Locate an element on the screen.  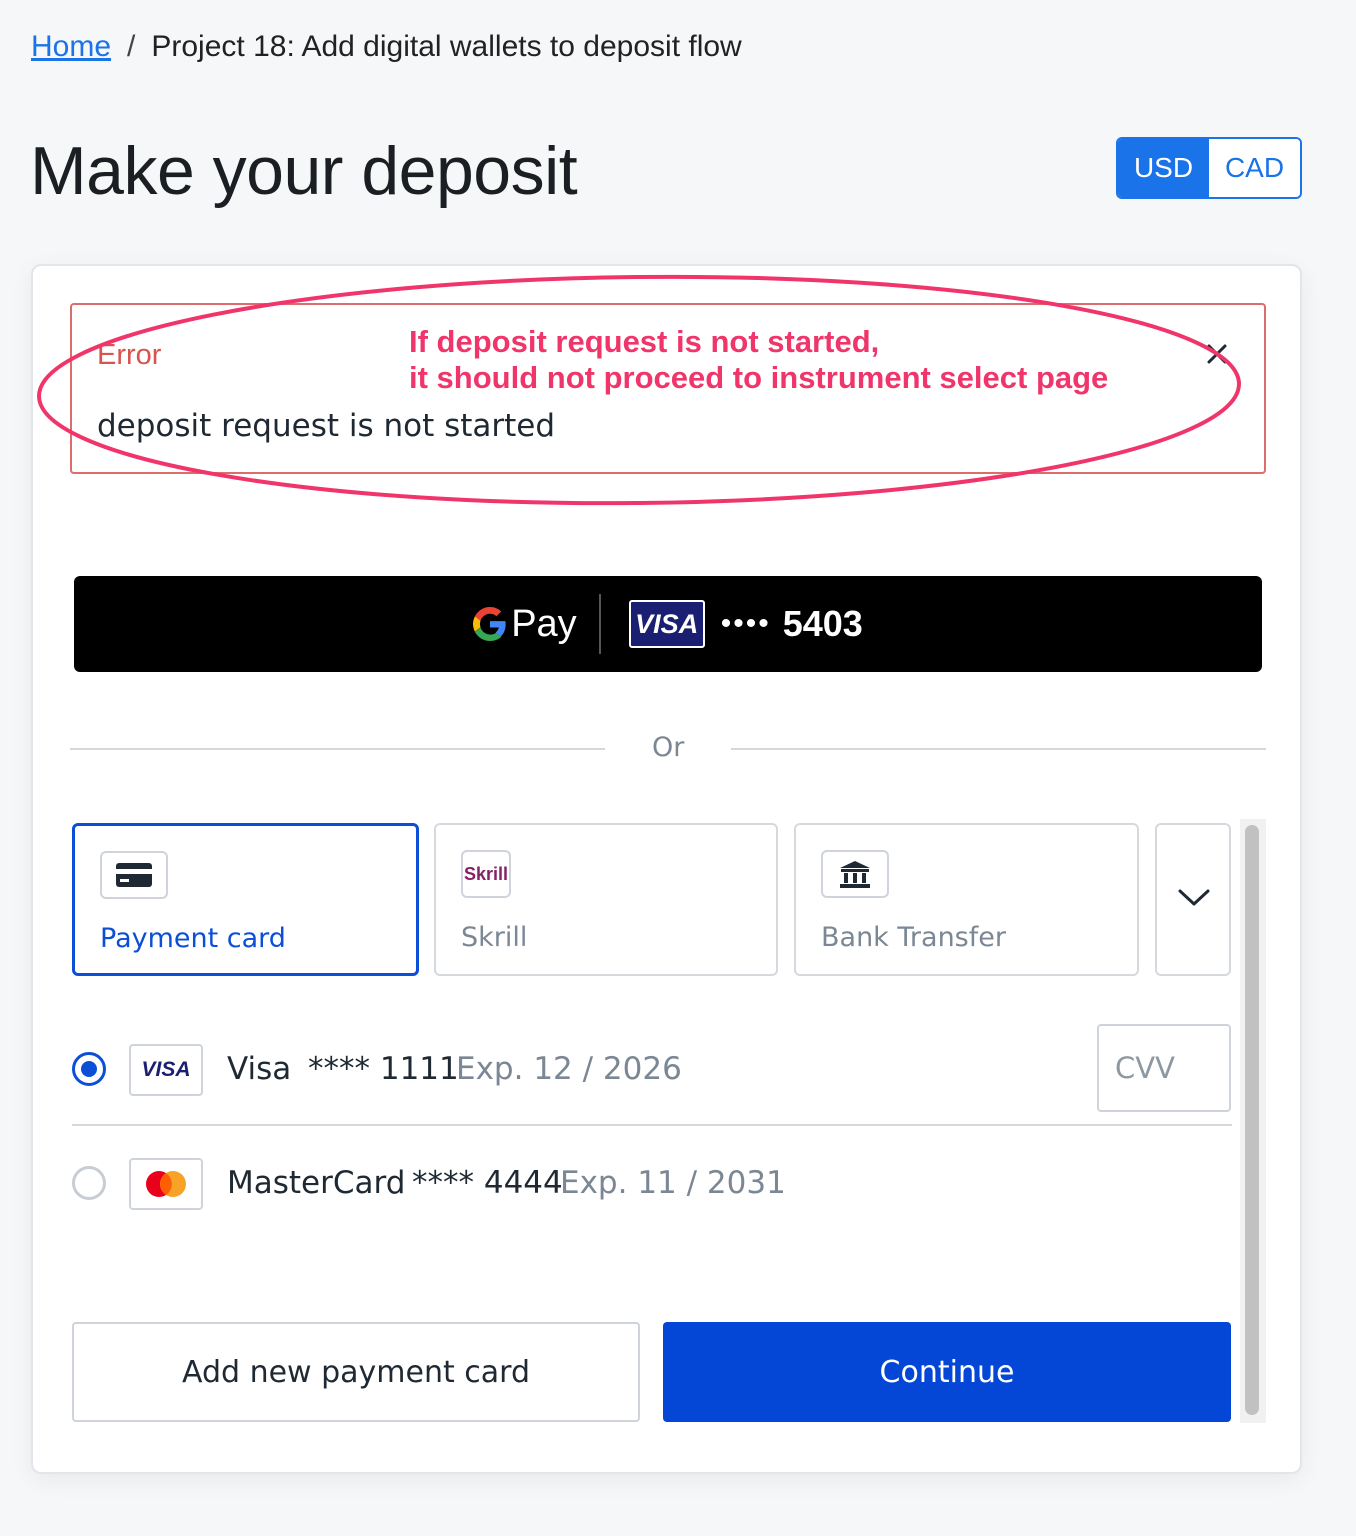
saved-card-row-mastercard: MasterCard **** 4444 Exp. 11 / 2031 is located at coordinates (652, 1182).